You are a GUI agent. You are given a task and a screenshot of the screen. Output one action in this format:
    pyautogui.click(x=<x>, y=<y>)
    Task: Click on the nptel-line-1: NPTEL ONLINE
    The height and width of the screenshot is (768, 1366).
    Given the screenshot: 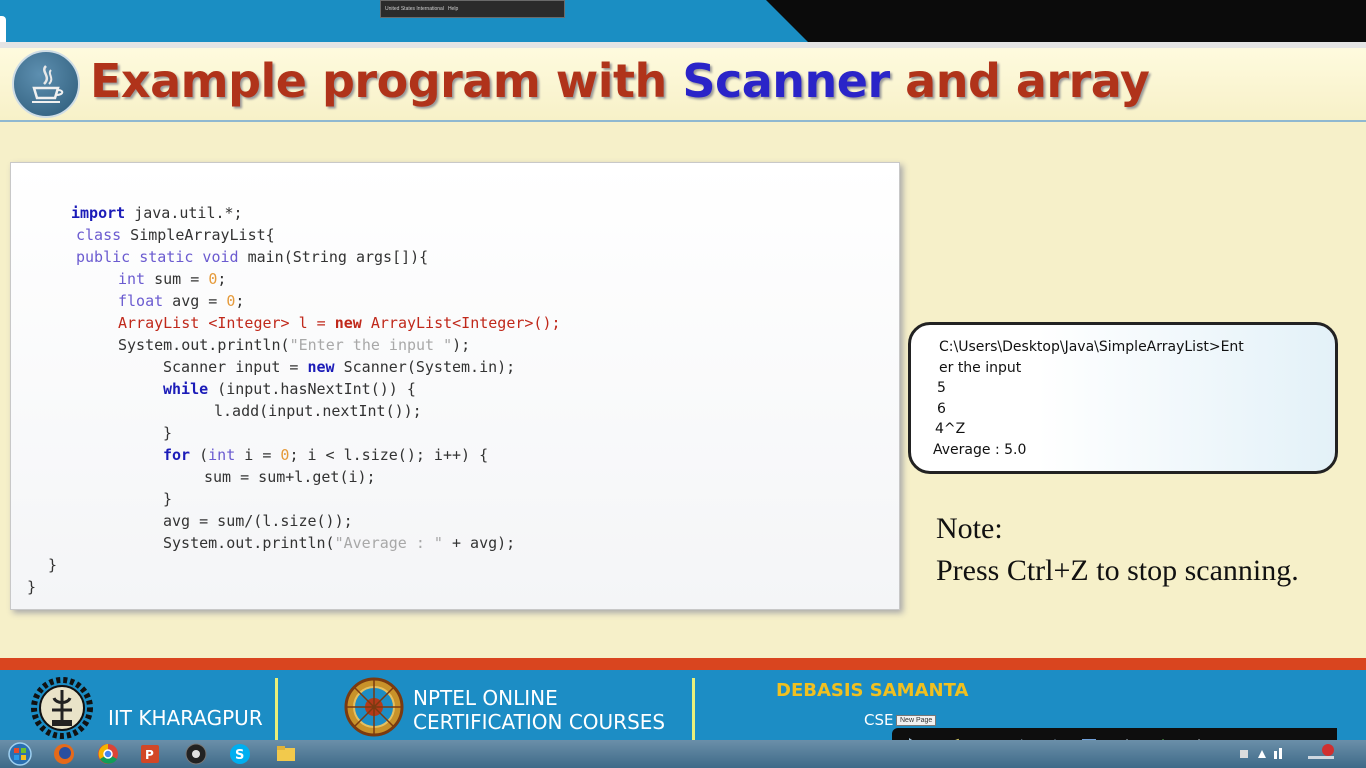 What is the action you would take?
    pyautogui.click(x=485, y=698)
    